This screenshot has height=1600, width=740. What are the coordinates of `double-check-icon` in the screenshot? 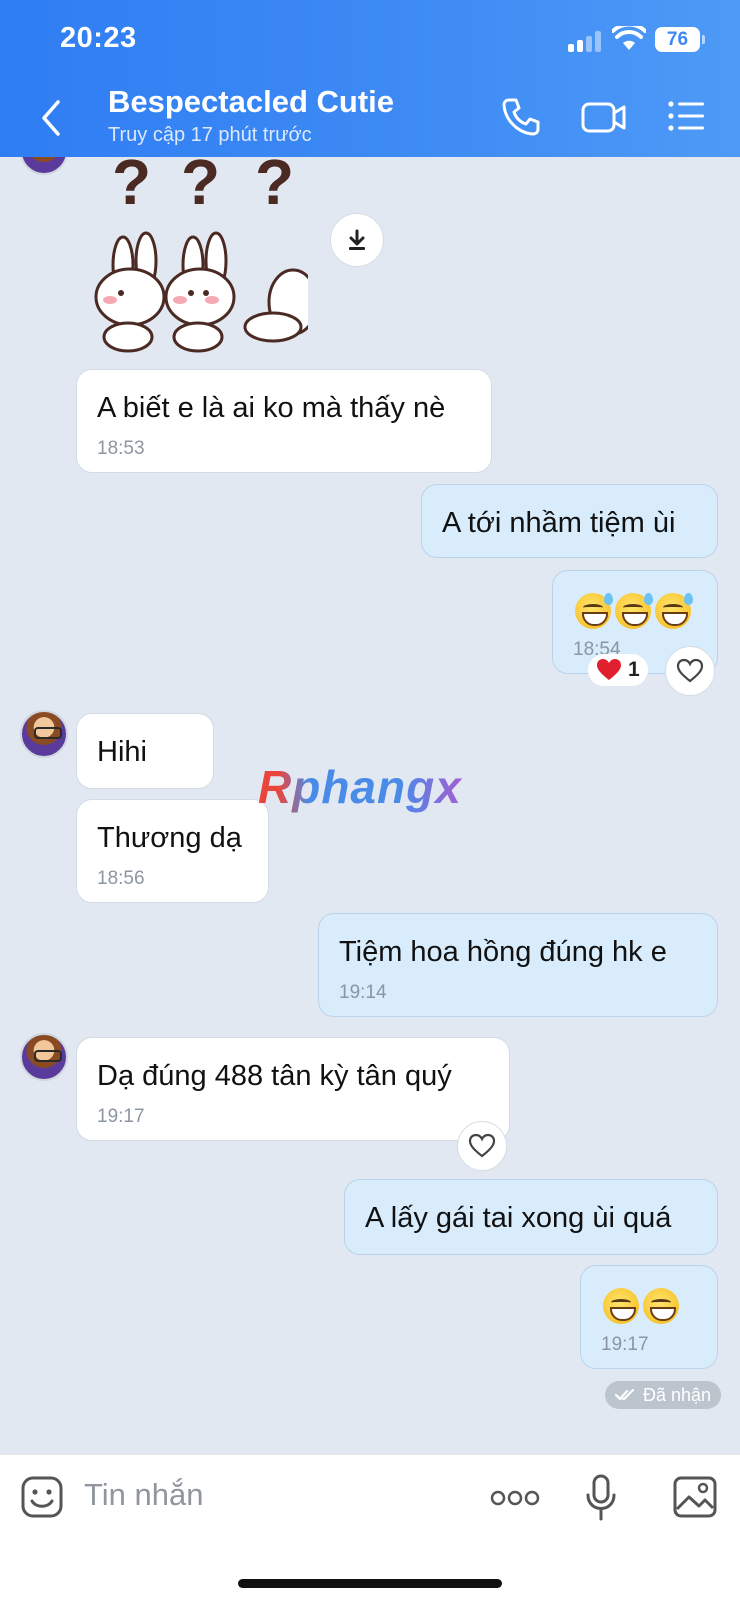 It's located at (625, 1394).